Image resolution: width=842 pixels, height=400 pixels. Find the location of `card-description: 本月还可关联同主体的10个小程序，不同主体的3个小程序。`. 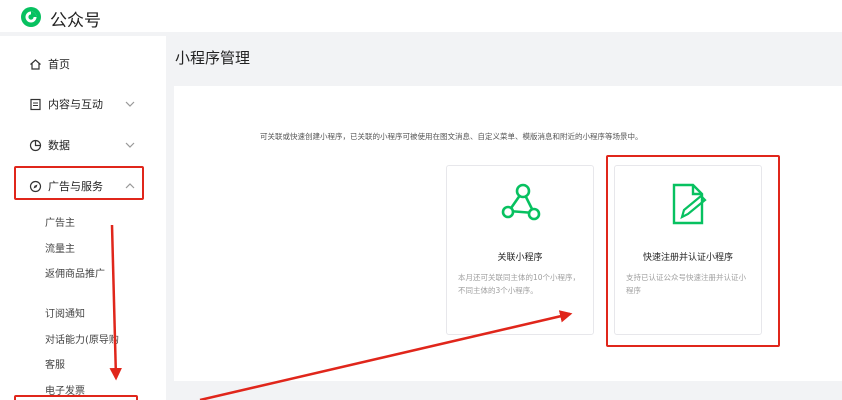

card-description: 本月还可关联同主体的10个小程序，不同主体的3个小程序。 is located at coordinates (519, 284).